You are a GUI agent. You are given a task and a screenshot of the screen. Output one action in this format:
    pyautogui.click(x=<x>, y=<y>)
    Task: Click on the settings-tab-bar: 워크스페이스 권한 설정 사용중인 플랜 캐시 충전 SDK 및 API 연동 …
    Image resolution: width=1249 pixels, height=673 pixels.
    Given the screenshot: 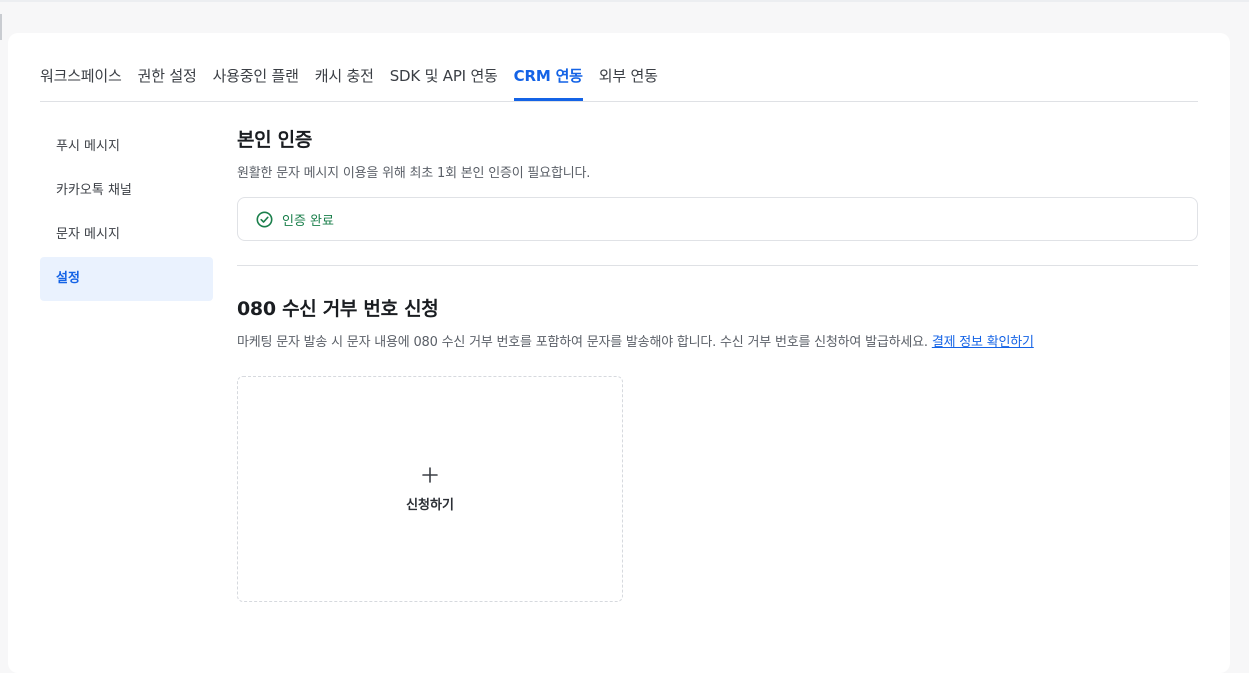 What is the action you would take?
    pyautogui.click(x=619, y=79)
    